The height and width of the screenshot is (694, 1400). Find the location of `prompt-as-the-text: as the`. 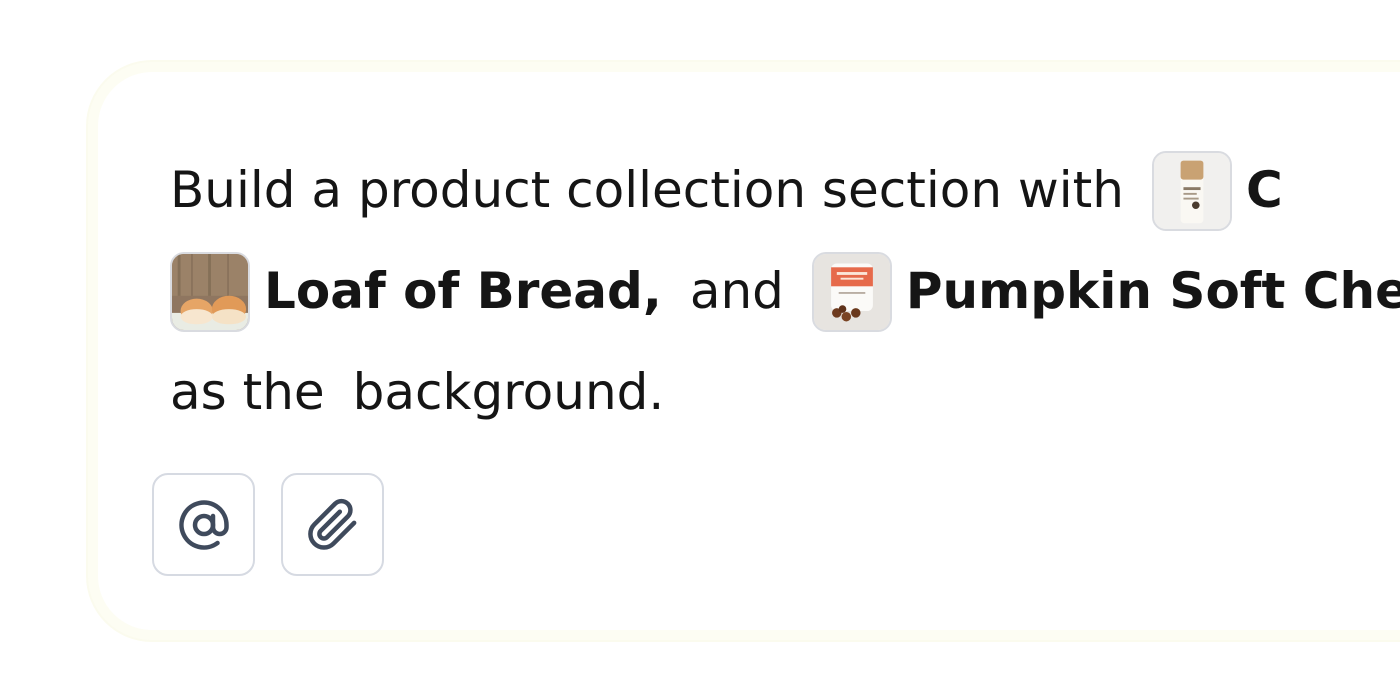

prompt-as-the-text: as the is located at coordinates (247, 392).